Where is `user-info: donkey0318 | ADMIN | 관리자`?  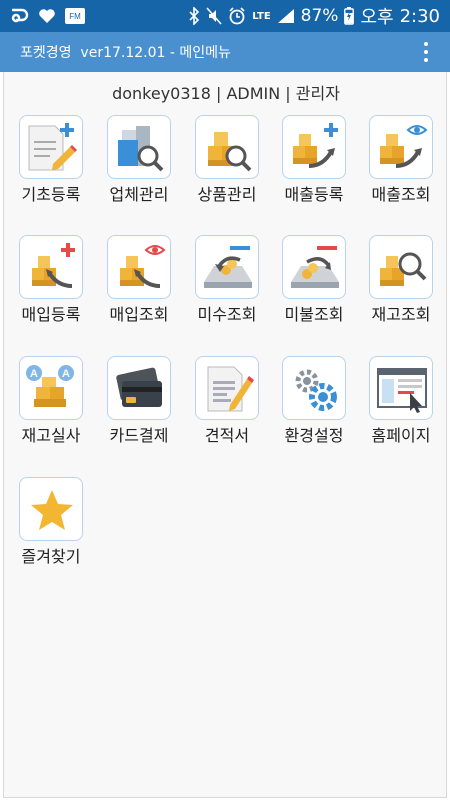 user-info: donkey0318 | ADMIN | 관리자 is located at coordinates (226, 93).